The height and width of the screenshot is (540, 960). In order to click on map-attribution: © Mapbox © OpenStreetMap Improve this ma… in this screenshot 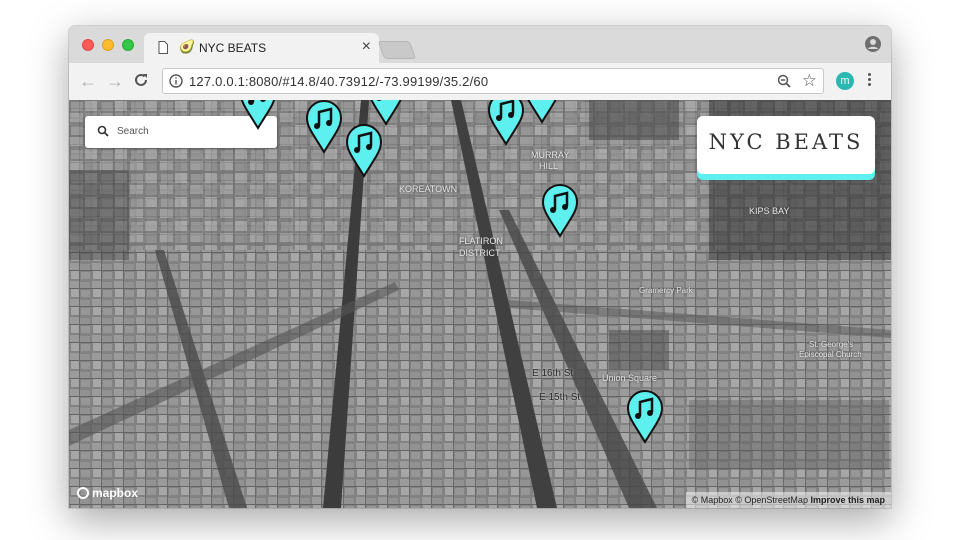, I will do `click(788, 500)`.